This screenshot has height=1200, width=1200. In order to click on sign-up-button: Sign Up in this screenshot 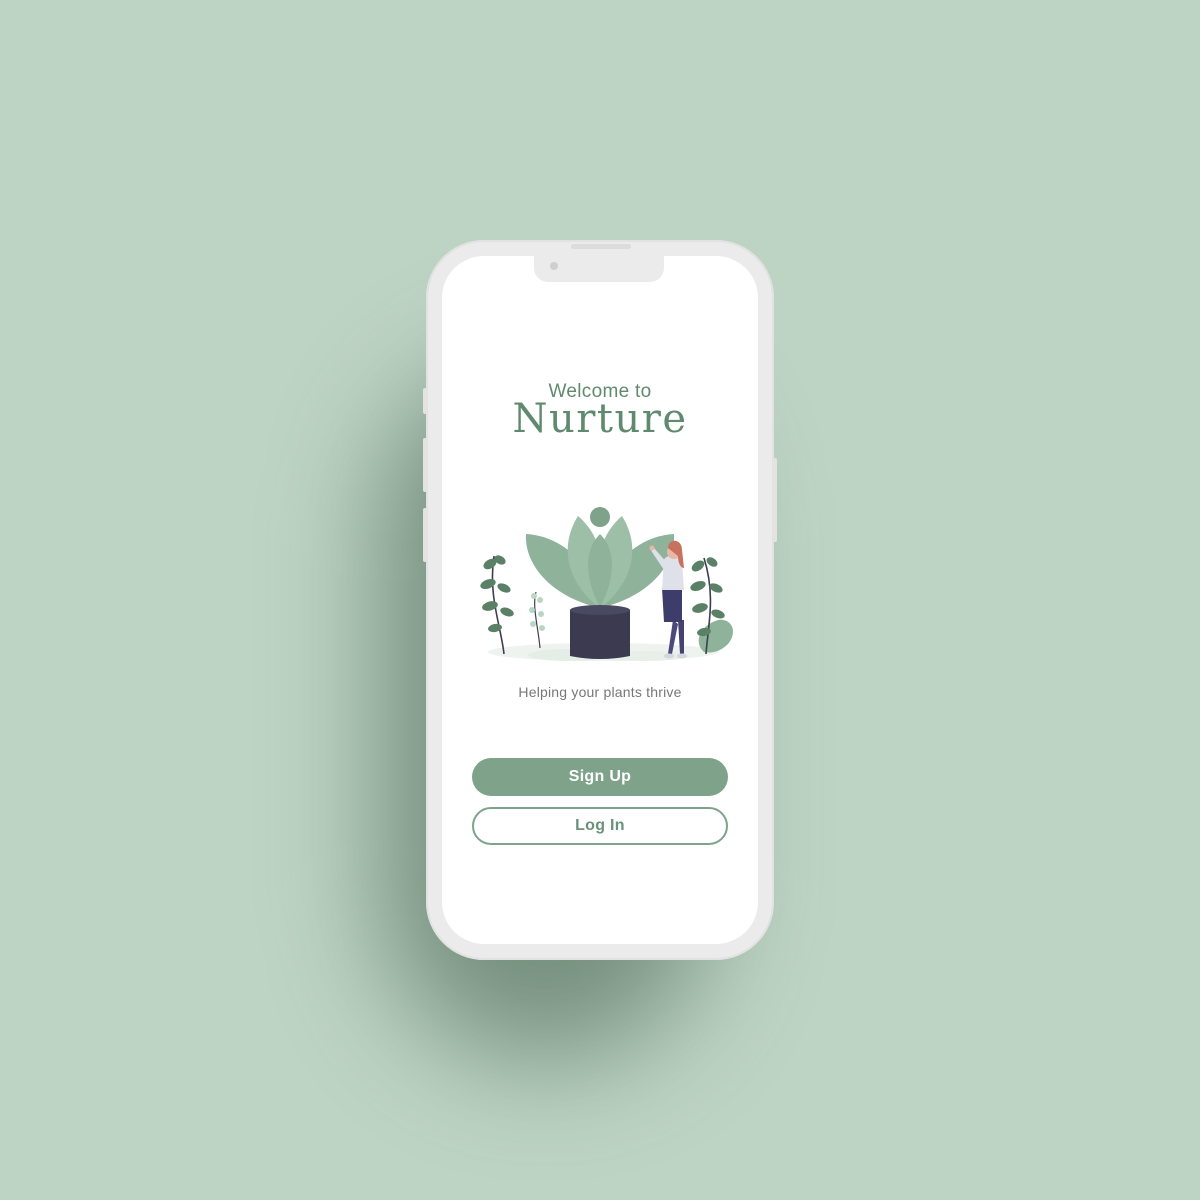, I will do `click(600, 777)`.